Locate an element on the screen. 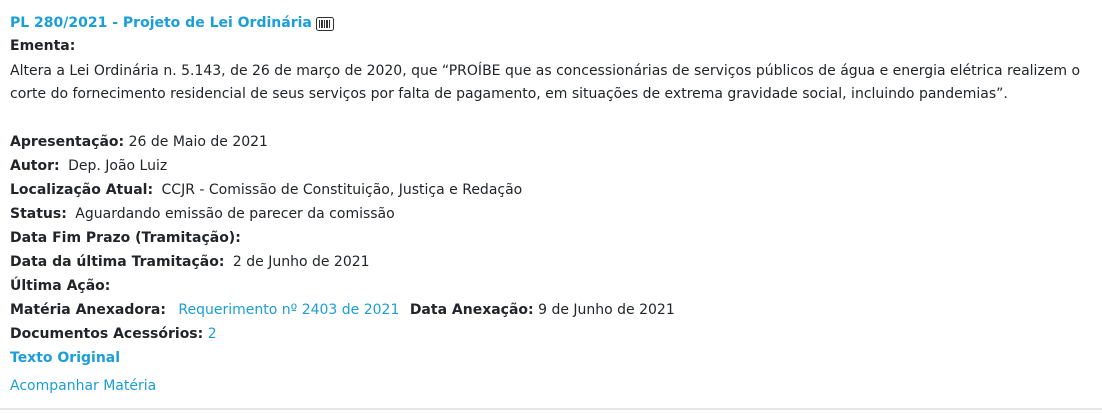 The height and width of the screenshot is (413, 1102). ementa-label: Ementa: is located at coordinates (43, 46).